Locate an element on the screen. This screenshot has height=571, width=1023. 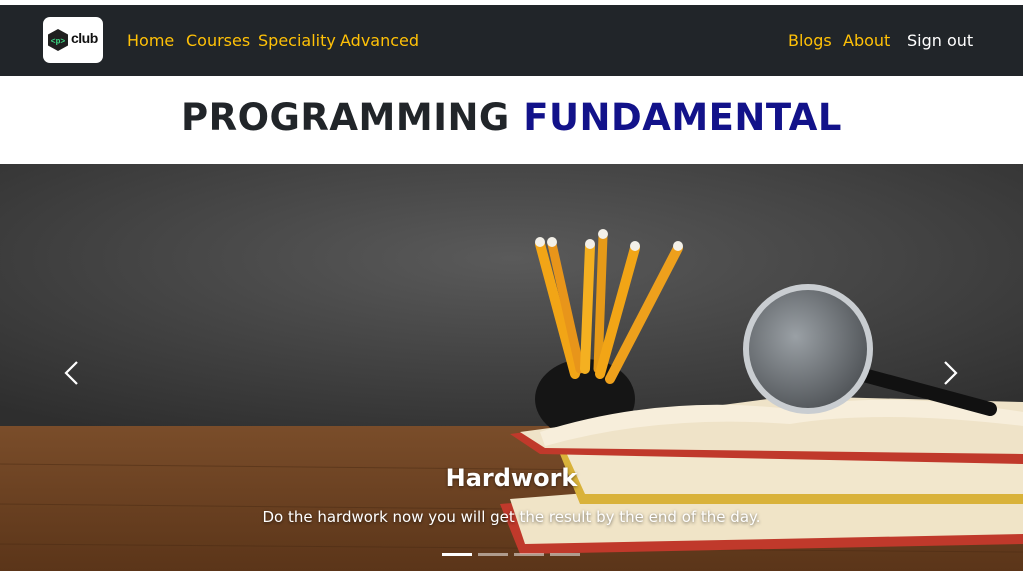
nav-courses: Courses is located at coordinates (218, 40).